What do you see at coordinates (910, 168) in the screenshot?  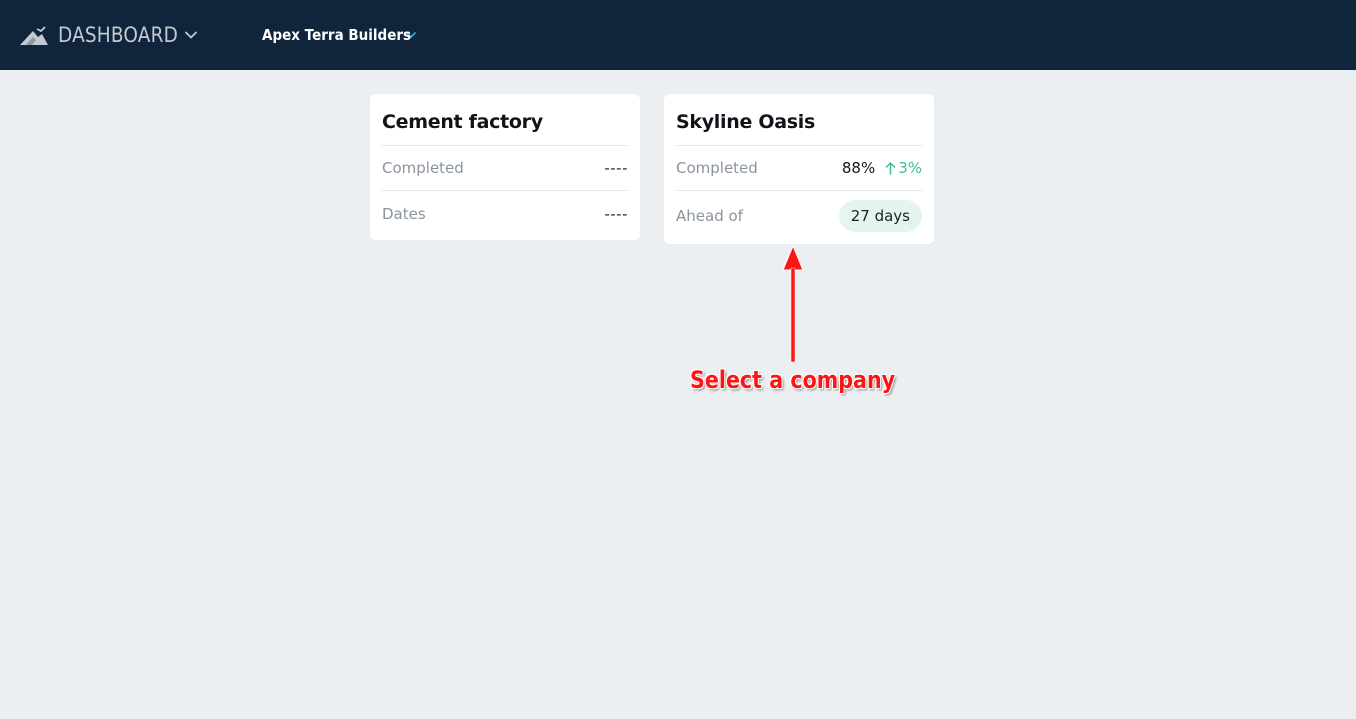 I see `trend-value: 3%` at bounding box center [910, 168].